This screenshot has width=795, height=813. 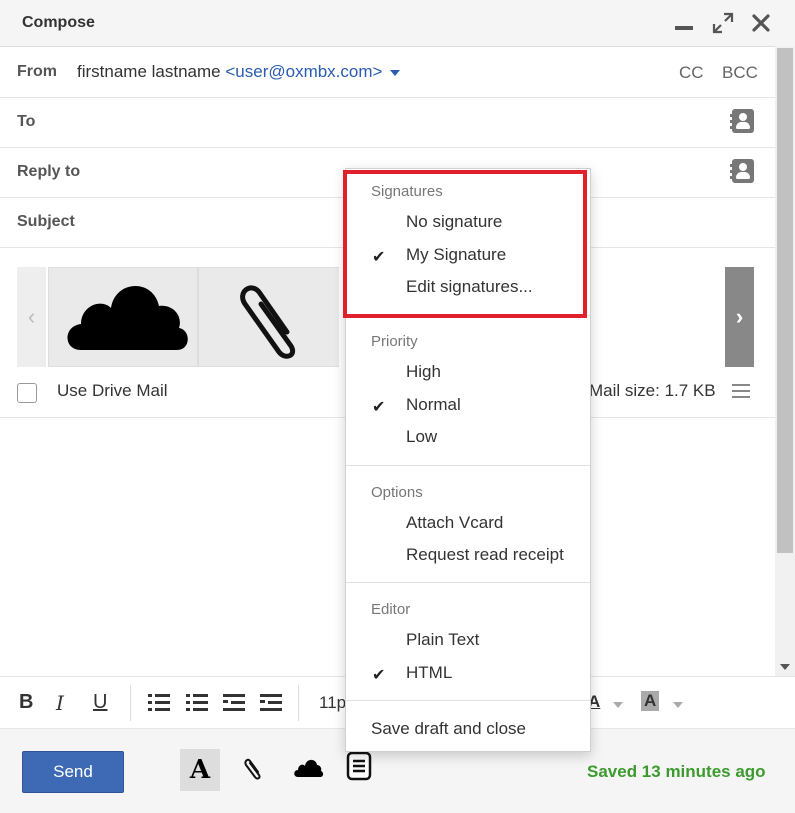 I want to click on menu-item-no-signature: No signature, so click(x=468, y=223).